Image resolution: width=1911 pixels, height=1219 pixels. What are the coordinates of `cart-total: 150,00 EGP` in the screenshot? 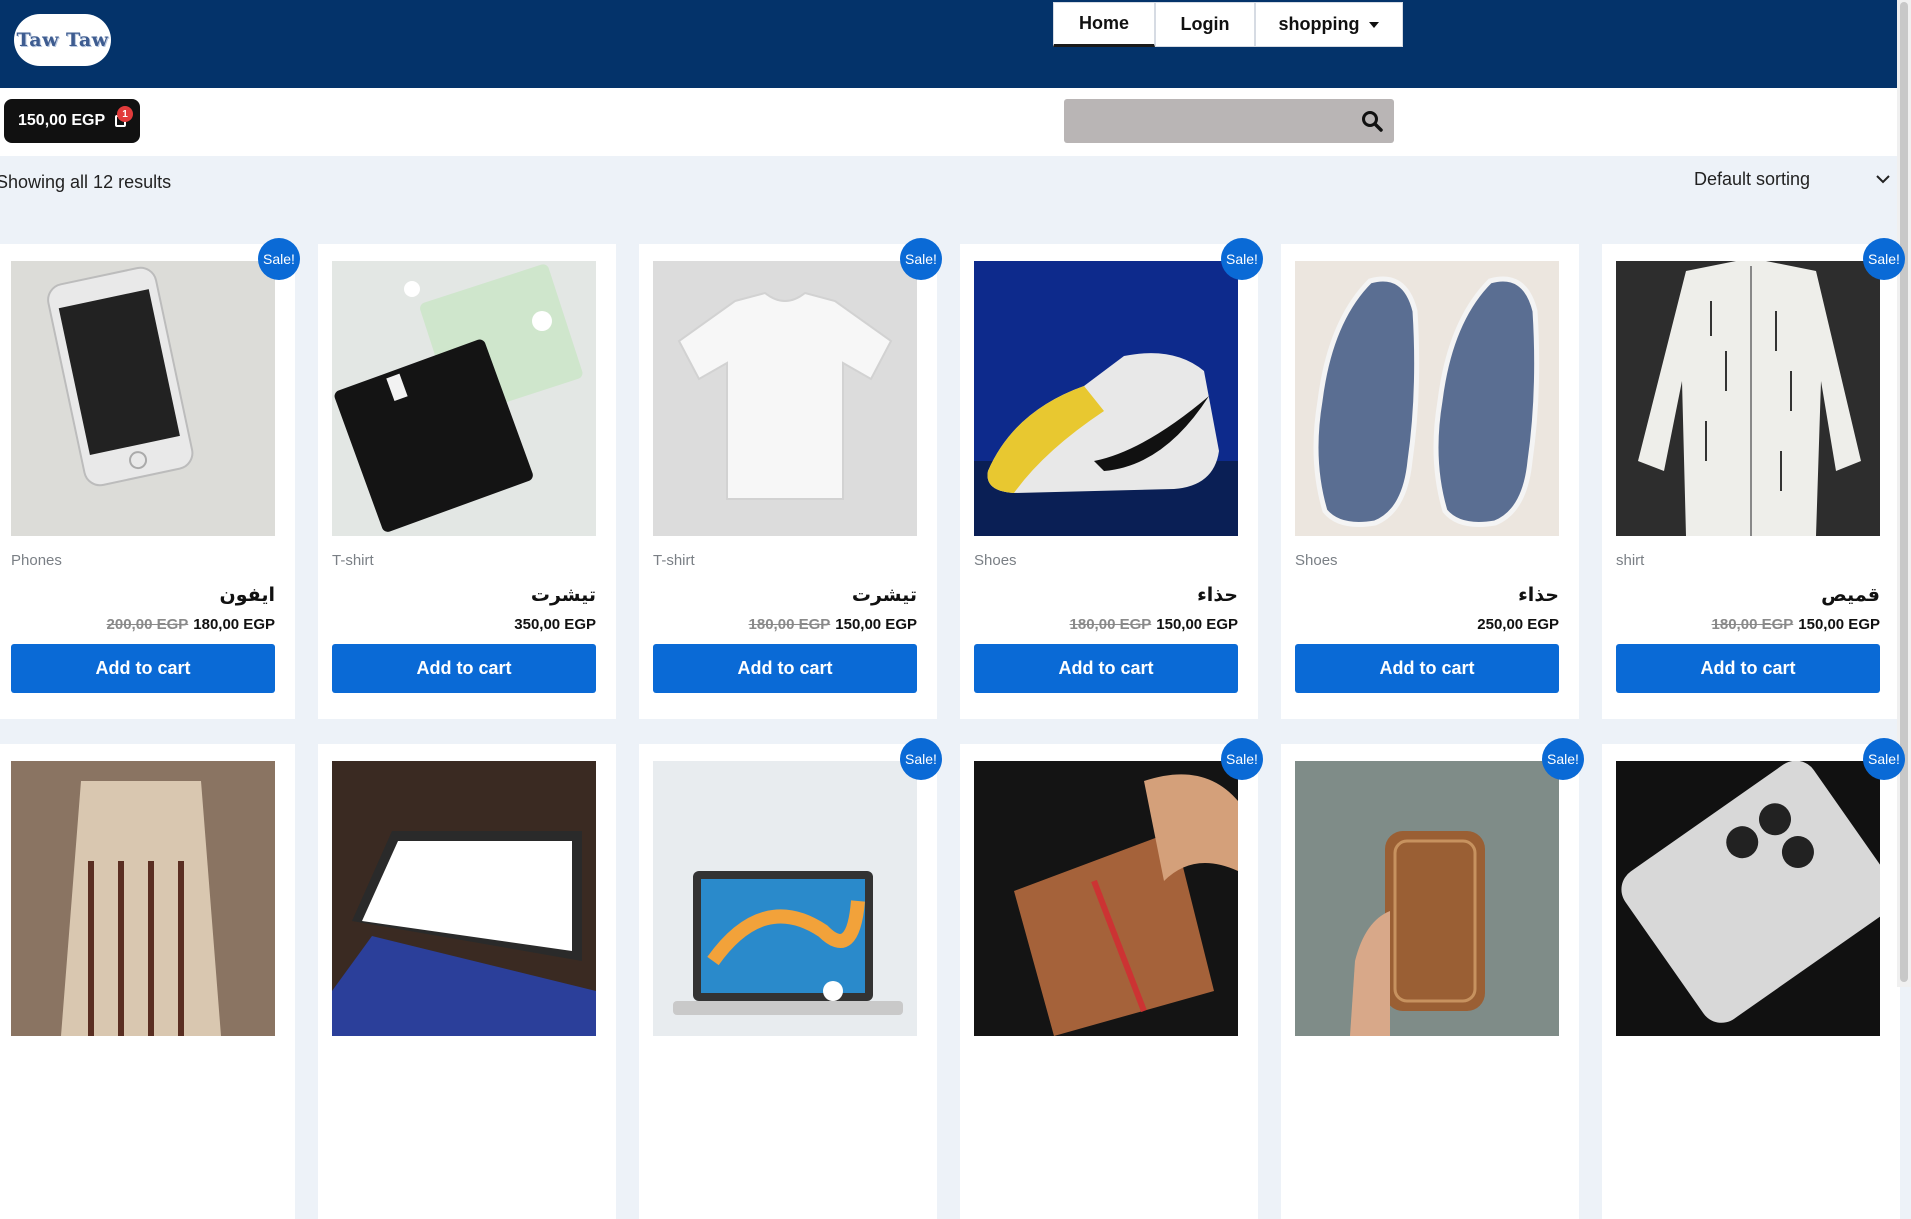 It's located at (62, 120).